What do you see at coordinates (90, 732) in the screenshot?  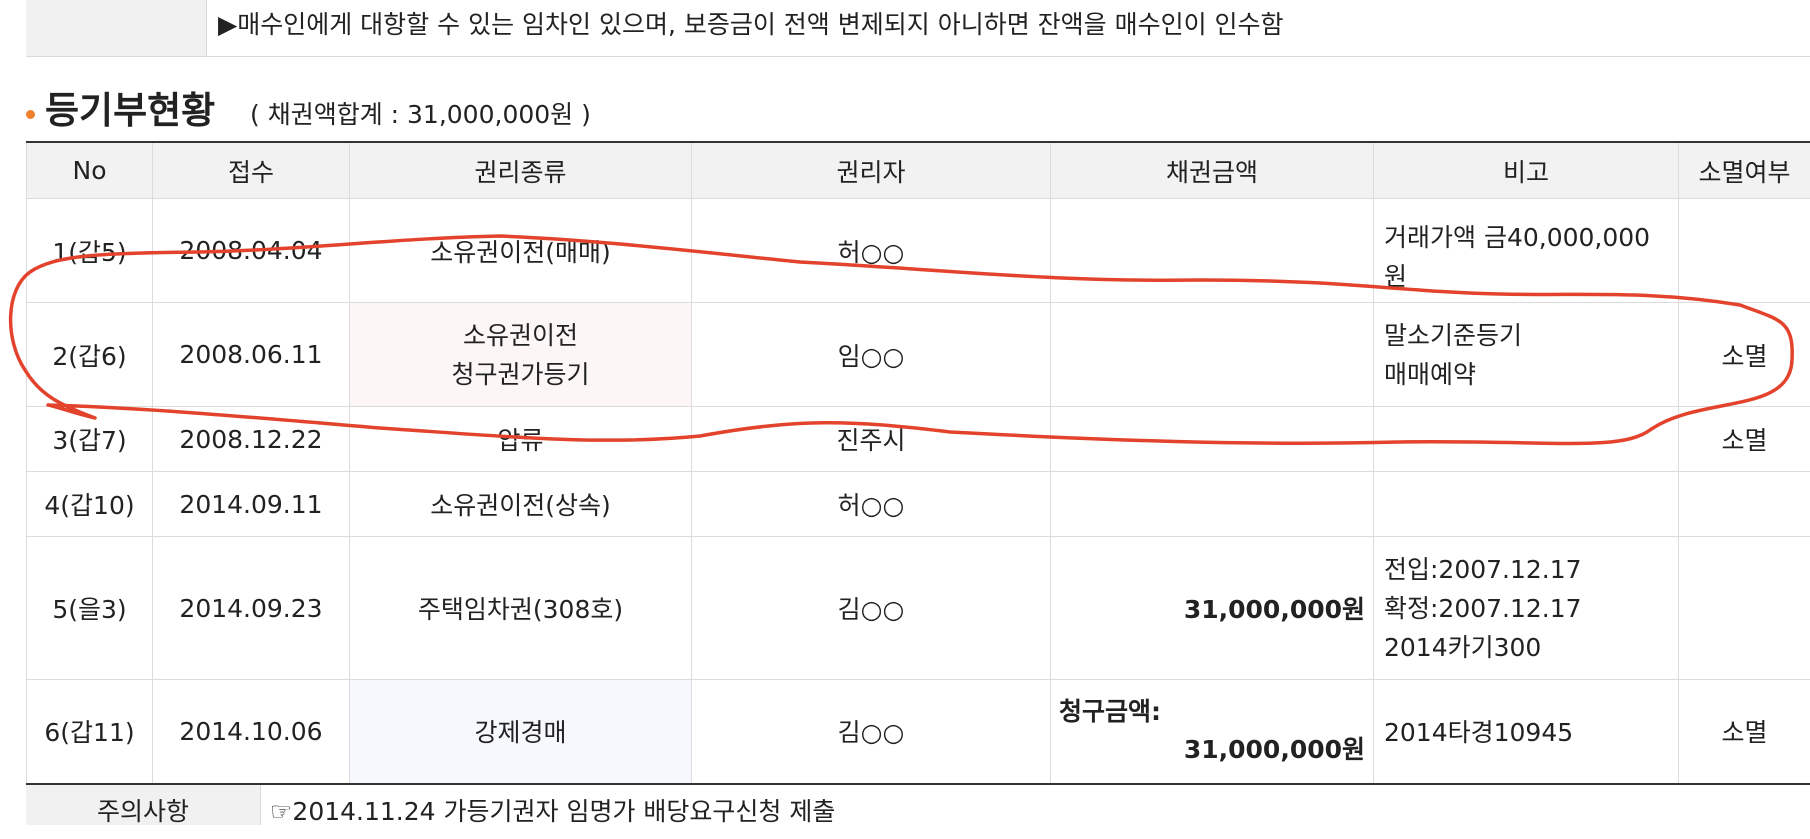 I see `cell-no: 6(갑11)` at bounding box center [90, 732].